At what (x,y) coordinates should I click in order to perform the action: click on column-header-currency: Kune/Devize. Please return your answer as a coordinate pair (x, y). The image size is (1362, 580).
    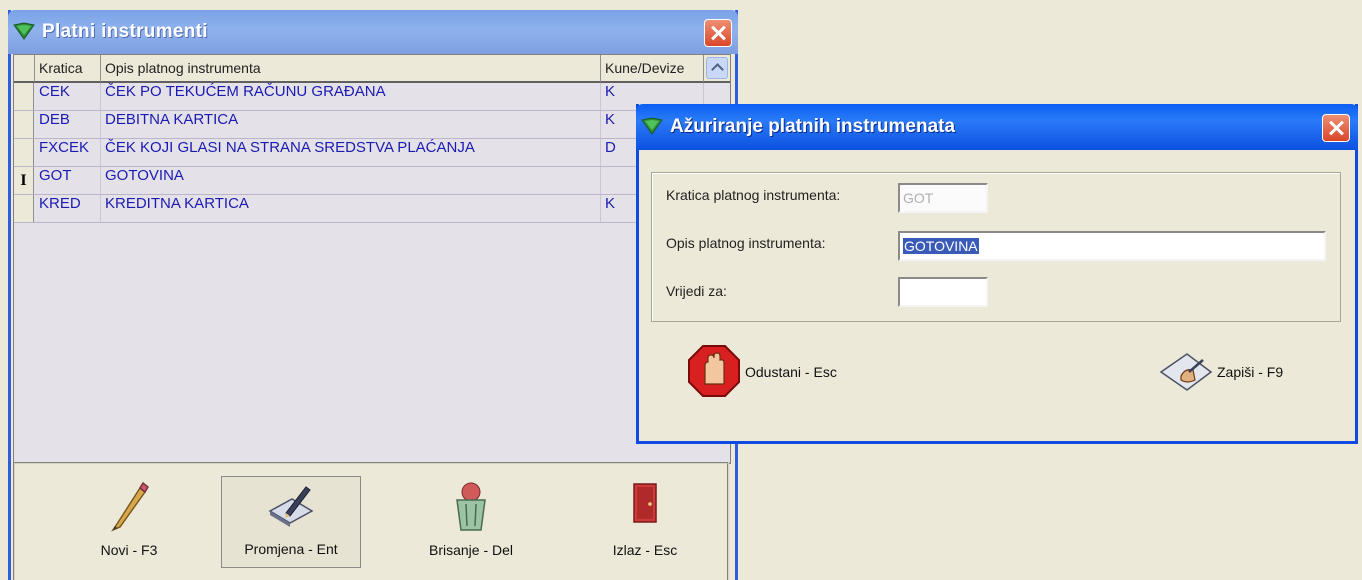
    Looking at the image, I should click on (652, 68).